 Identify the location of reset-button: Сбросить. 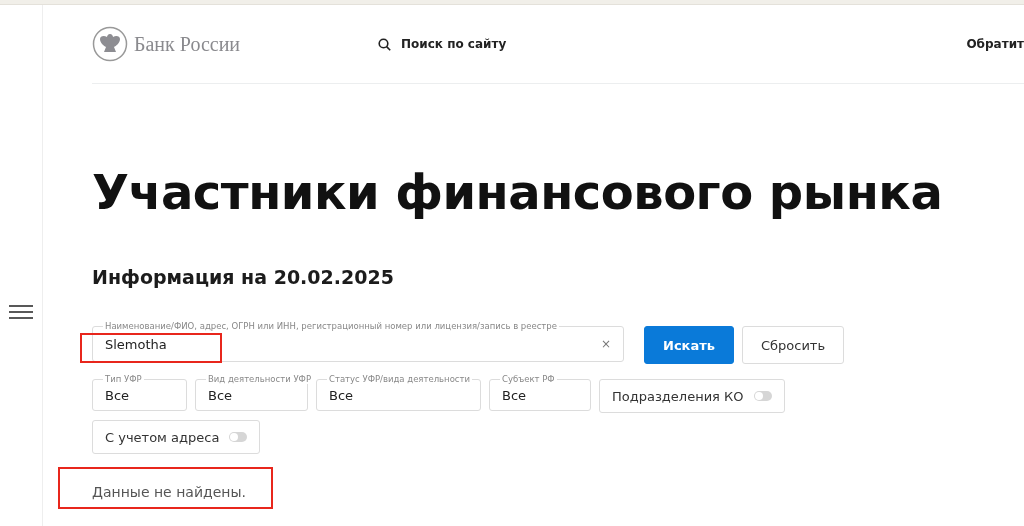
(793, 345).